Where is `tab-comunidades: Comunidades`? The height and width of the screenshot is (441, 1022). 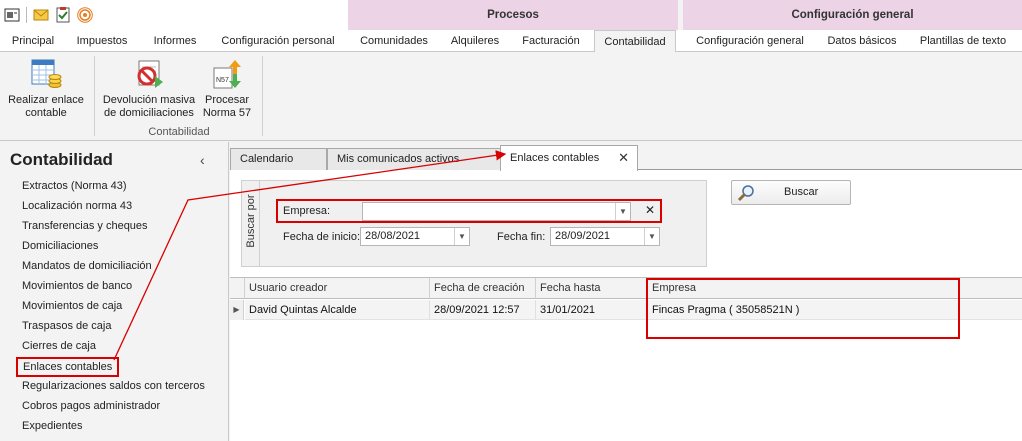 tab-comunidades: Comunidades is located at coordinates (394, 41).